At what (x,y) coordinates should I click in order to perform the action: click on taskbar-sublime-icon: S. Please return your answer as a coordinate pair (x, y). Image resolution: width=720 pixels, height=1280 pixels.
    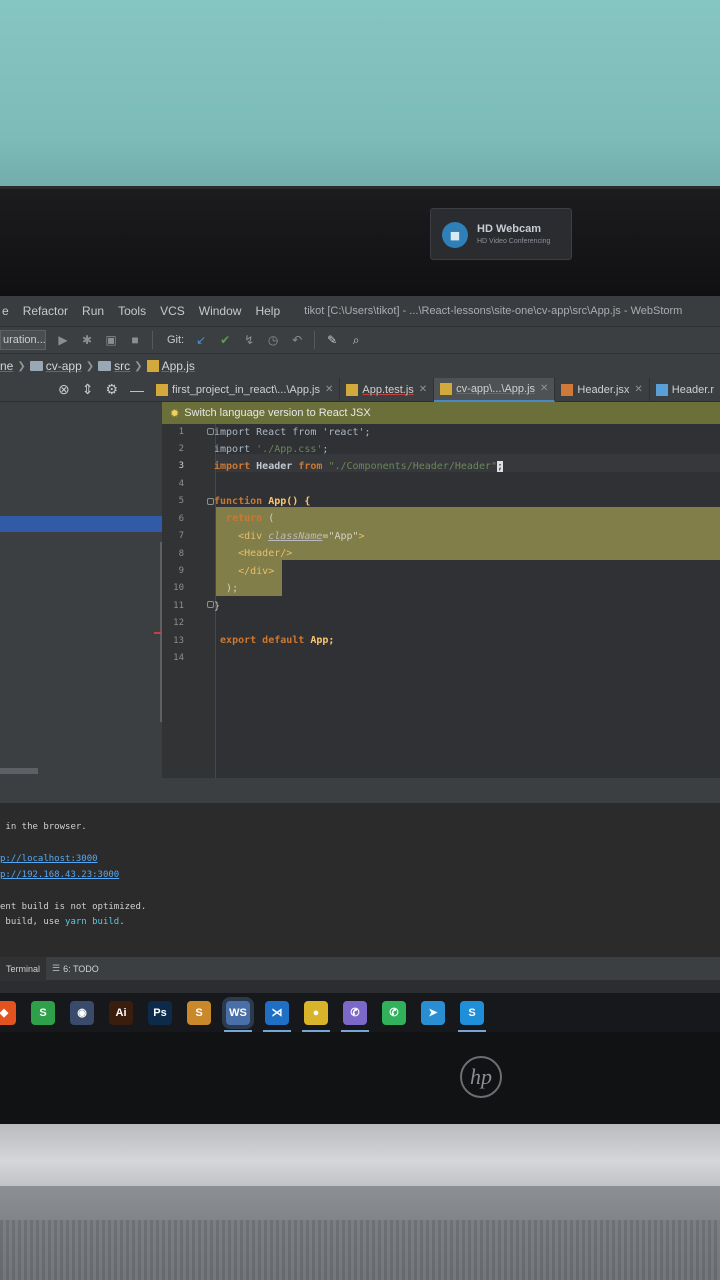
    Looking at the image, I should click on (199, 1012).